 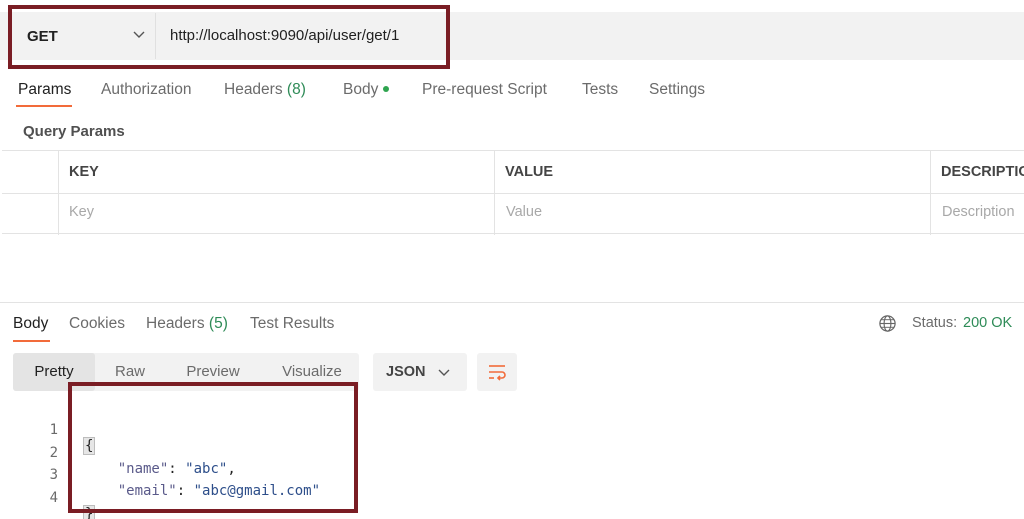 I want to click on tab-tests: Tests, so click(x=600, y=90).